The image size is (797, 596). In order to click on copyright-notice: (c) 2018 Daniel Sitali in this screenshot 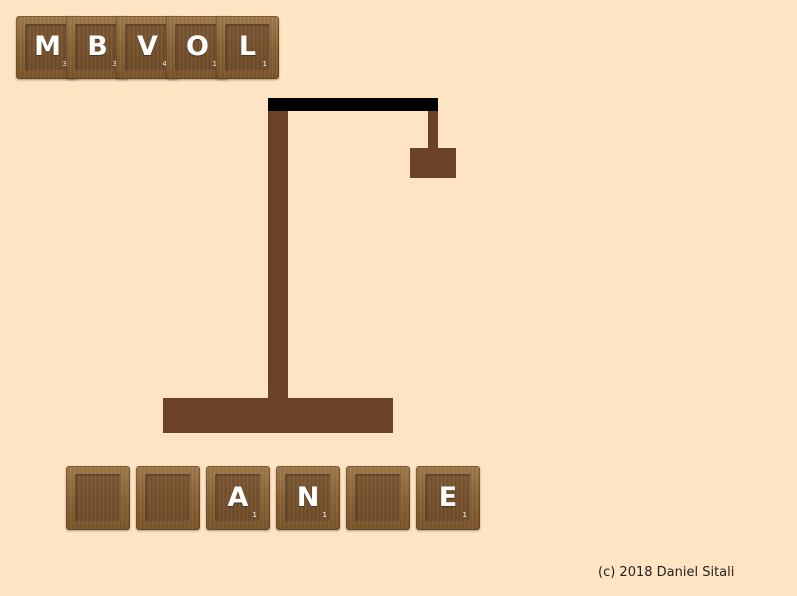, I will do `click(666, 572)`.